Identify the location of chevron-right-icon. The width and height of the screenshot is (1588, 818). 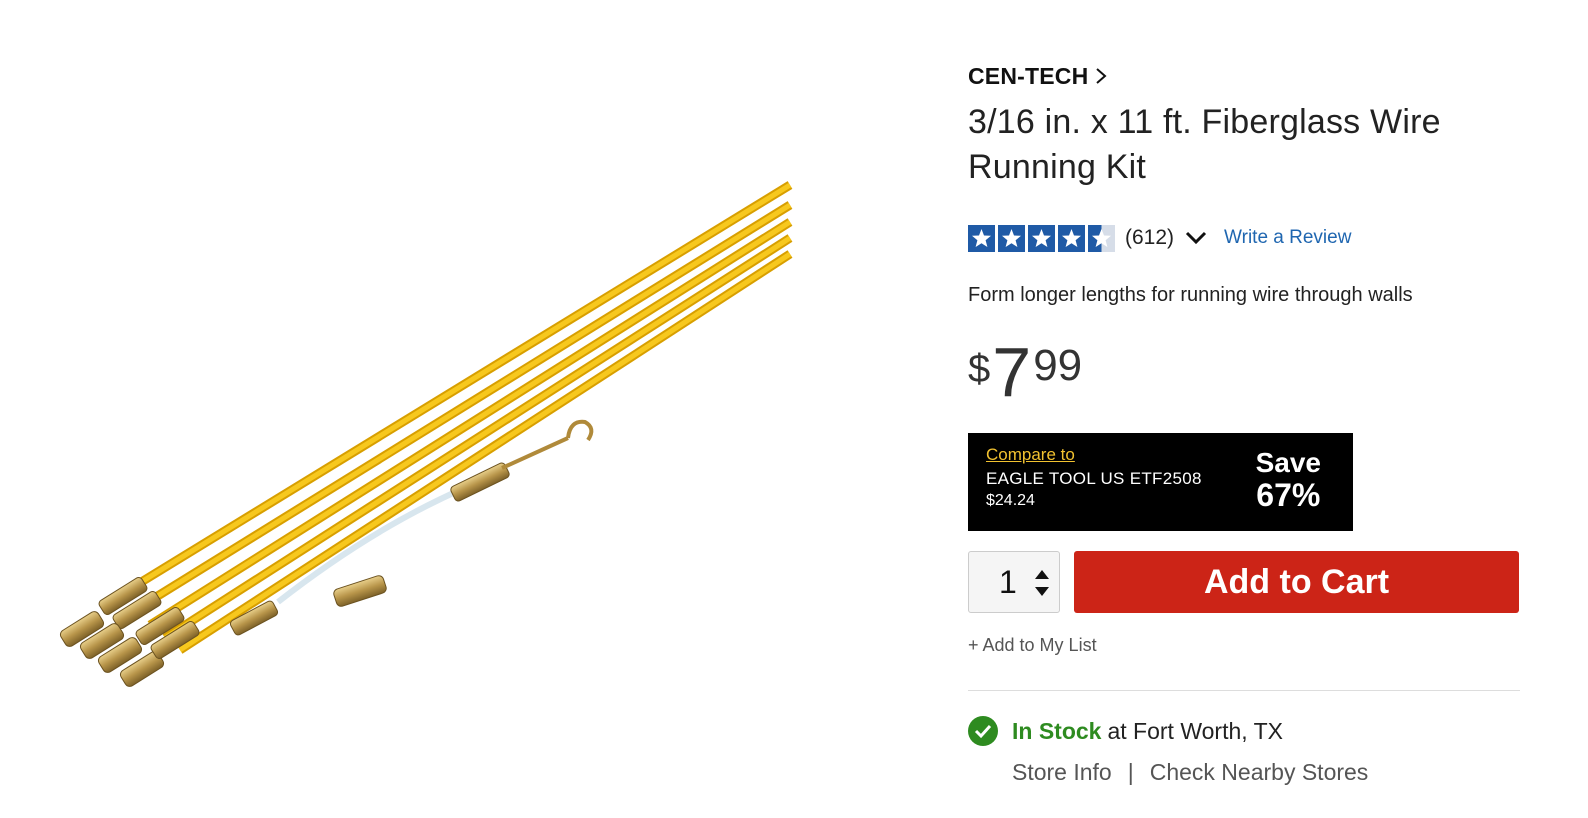
(1101, 76).